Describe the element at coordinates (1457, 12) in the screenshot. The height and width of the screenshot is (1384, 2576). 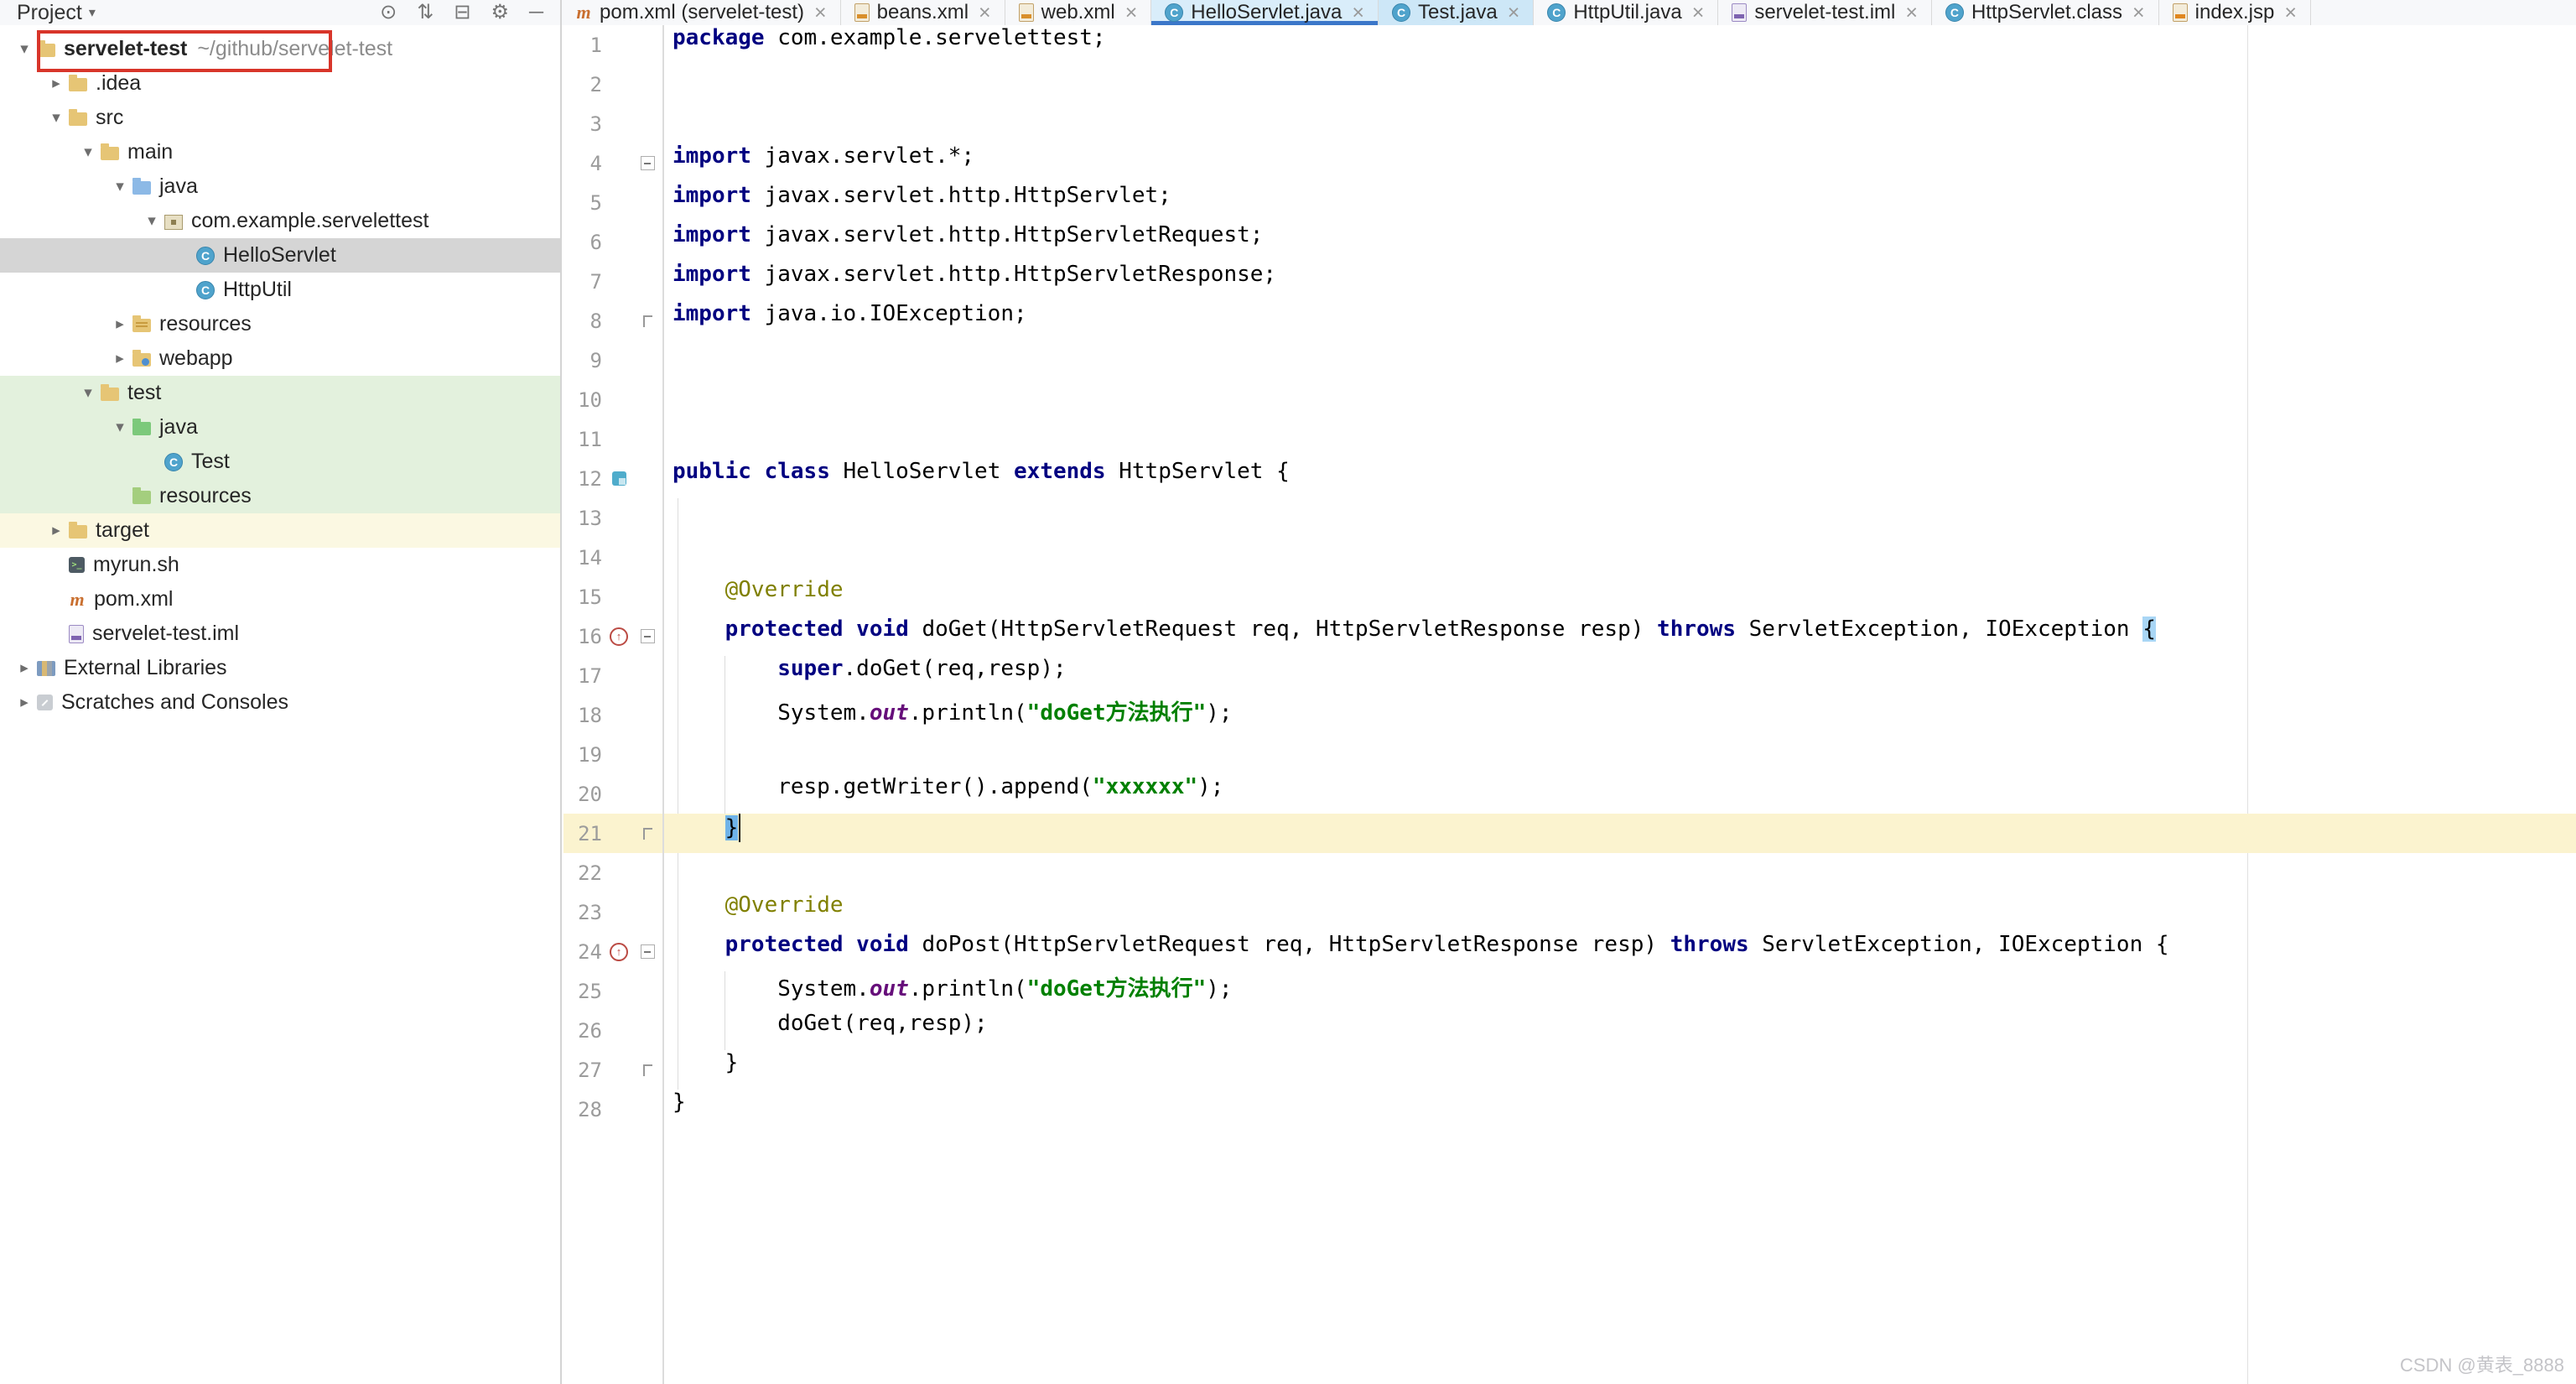
I see `tab-Test.java: Test.java ×` at that location.